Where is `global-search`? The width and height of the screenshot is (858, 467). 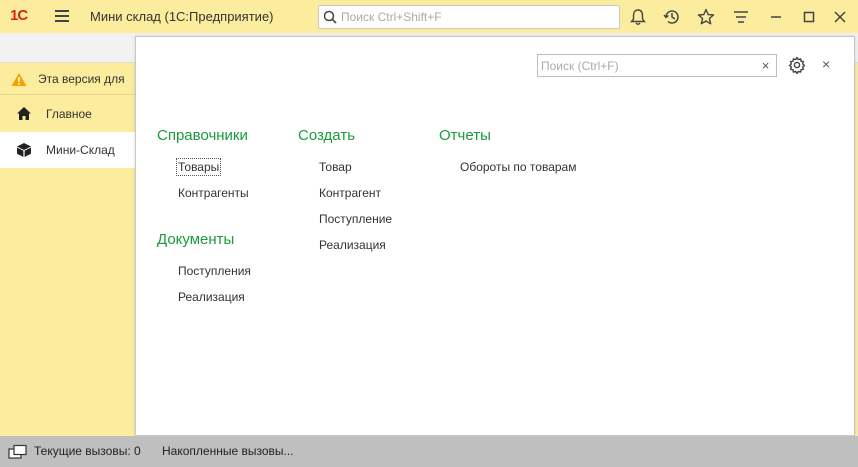 global-search is located at coordinates (469, 17).